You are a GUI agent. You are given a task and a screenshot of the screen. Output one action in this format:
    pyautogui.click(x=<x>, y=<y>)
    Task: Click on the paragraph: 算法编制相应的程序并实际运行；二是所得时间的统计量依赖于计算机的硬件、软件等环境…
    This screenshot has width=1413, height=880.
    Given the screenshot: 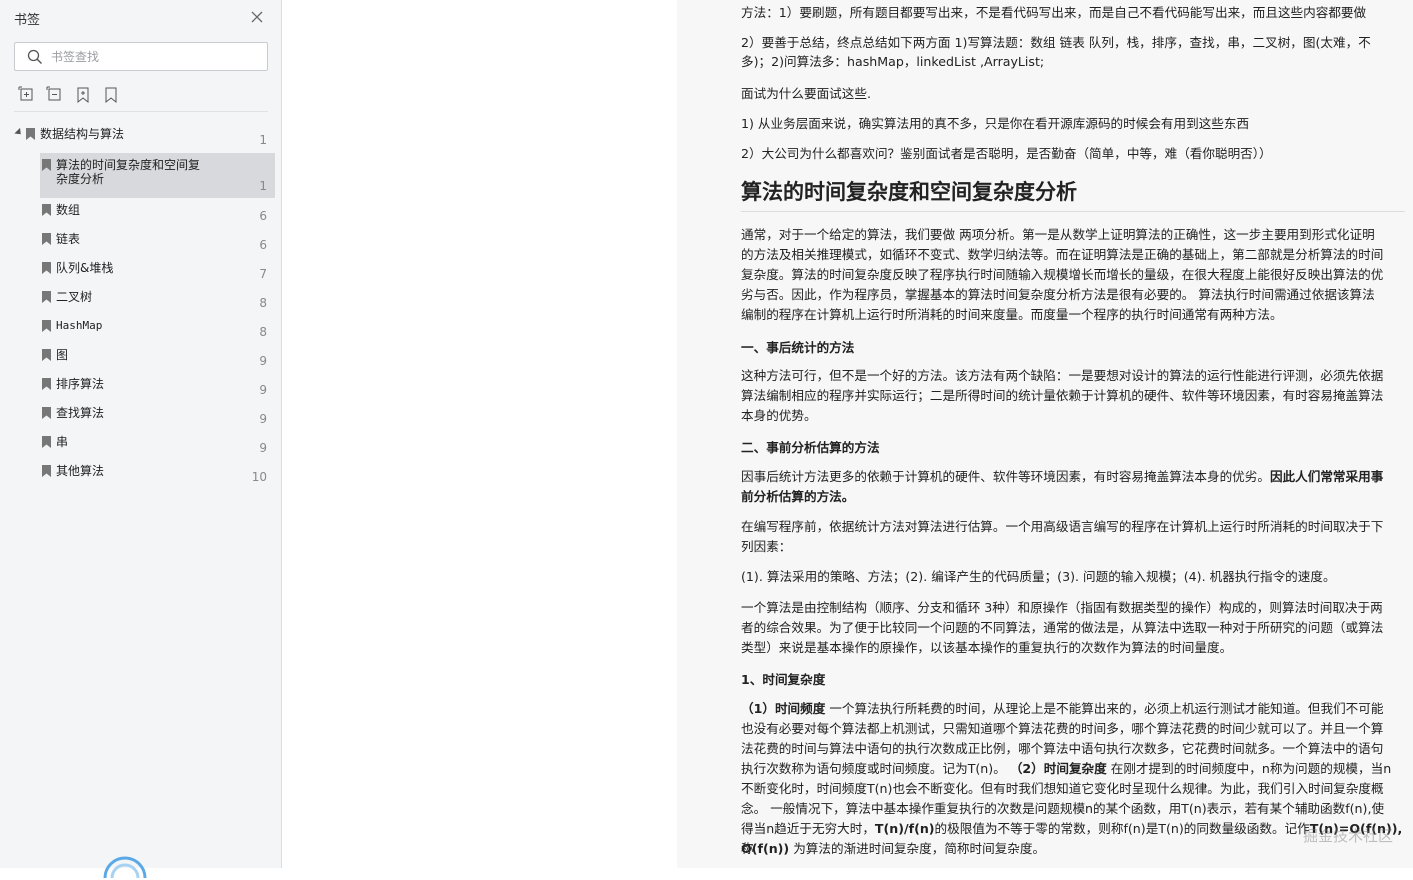 What is the action you would take?
    pyautogui.click(x=1062, y=395)
    